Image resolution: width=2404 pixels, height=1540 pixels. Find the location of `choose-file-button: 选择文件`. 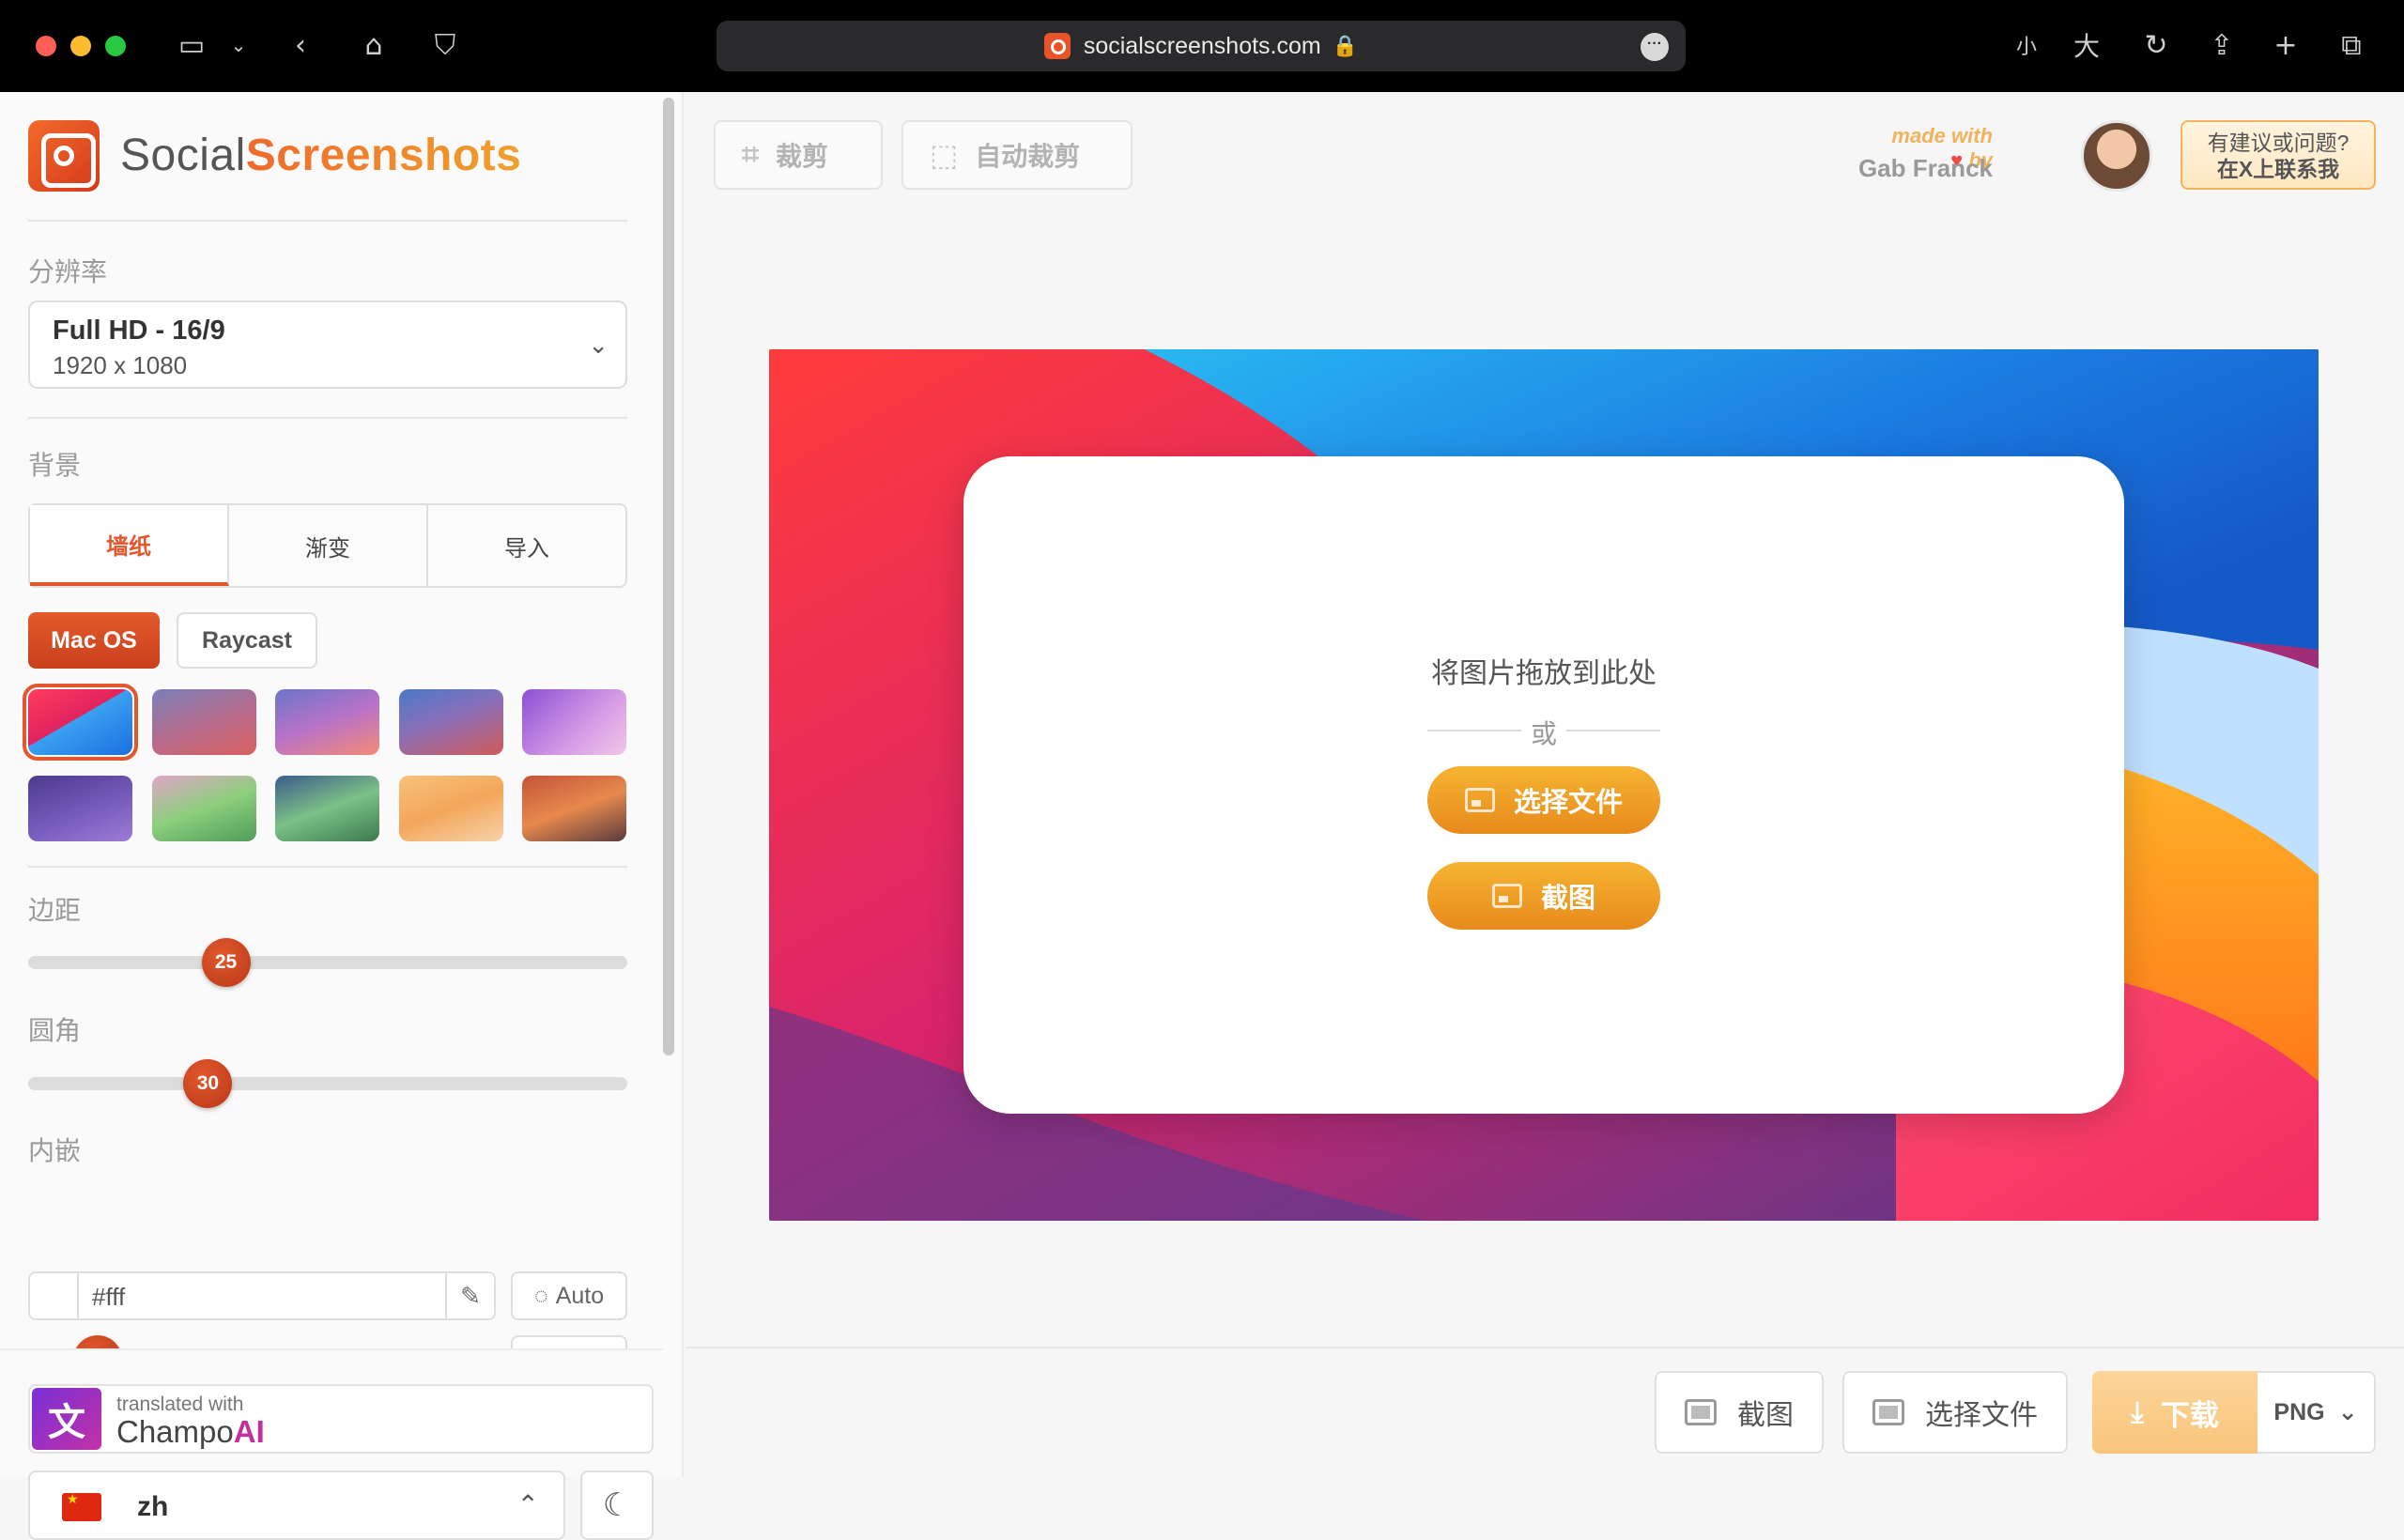

choose-file-button: 选择文件 is located at coordinates (1543, 800).